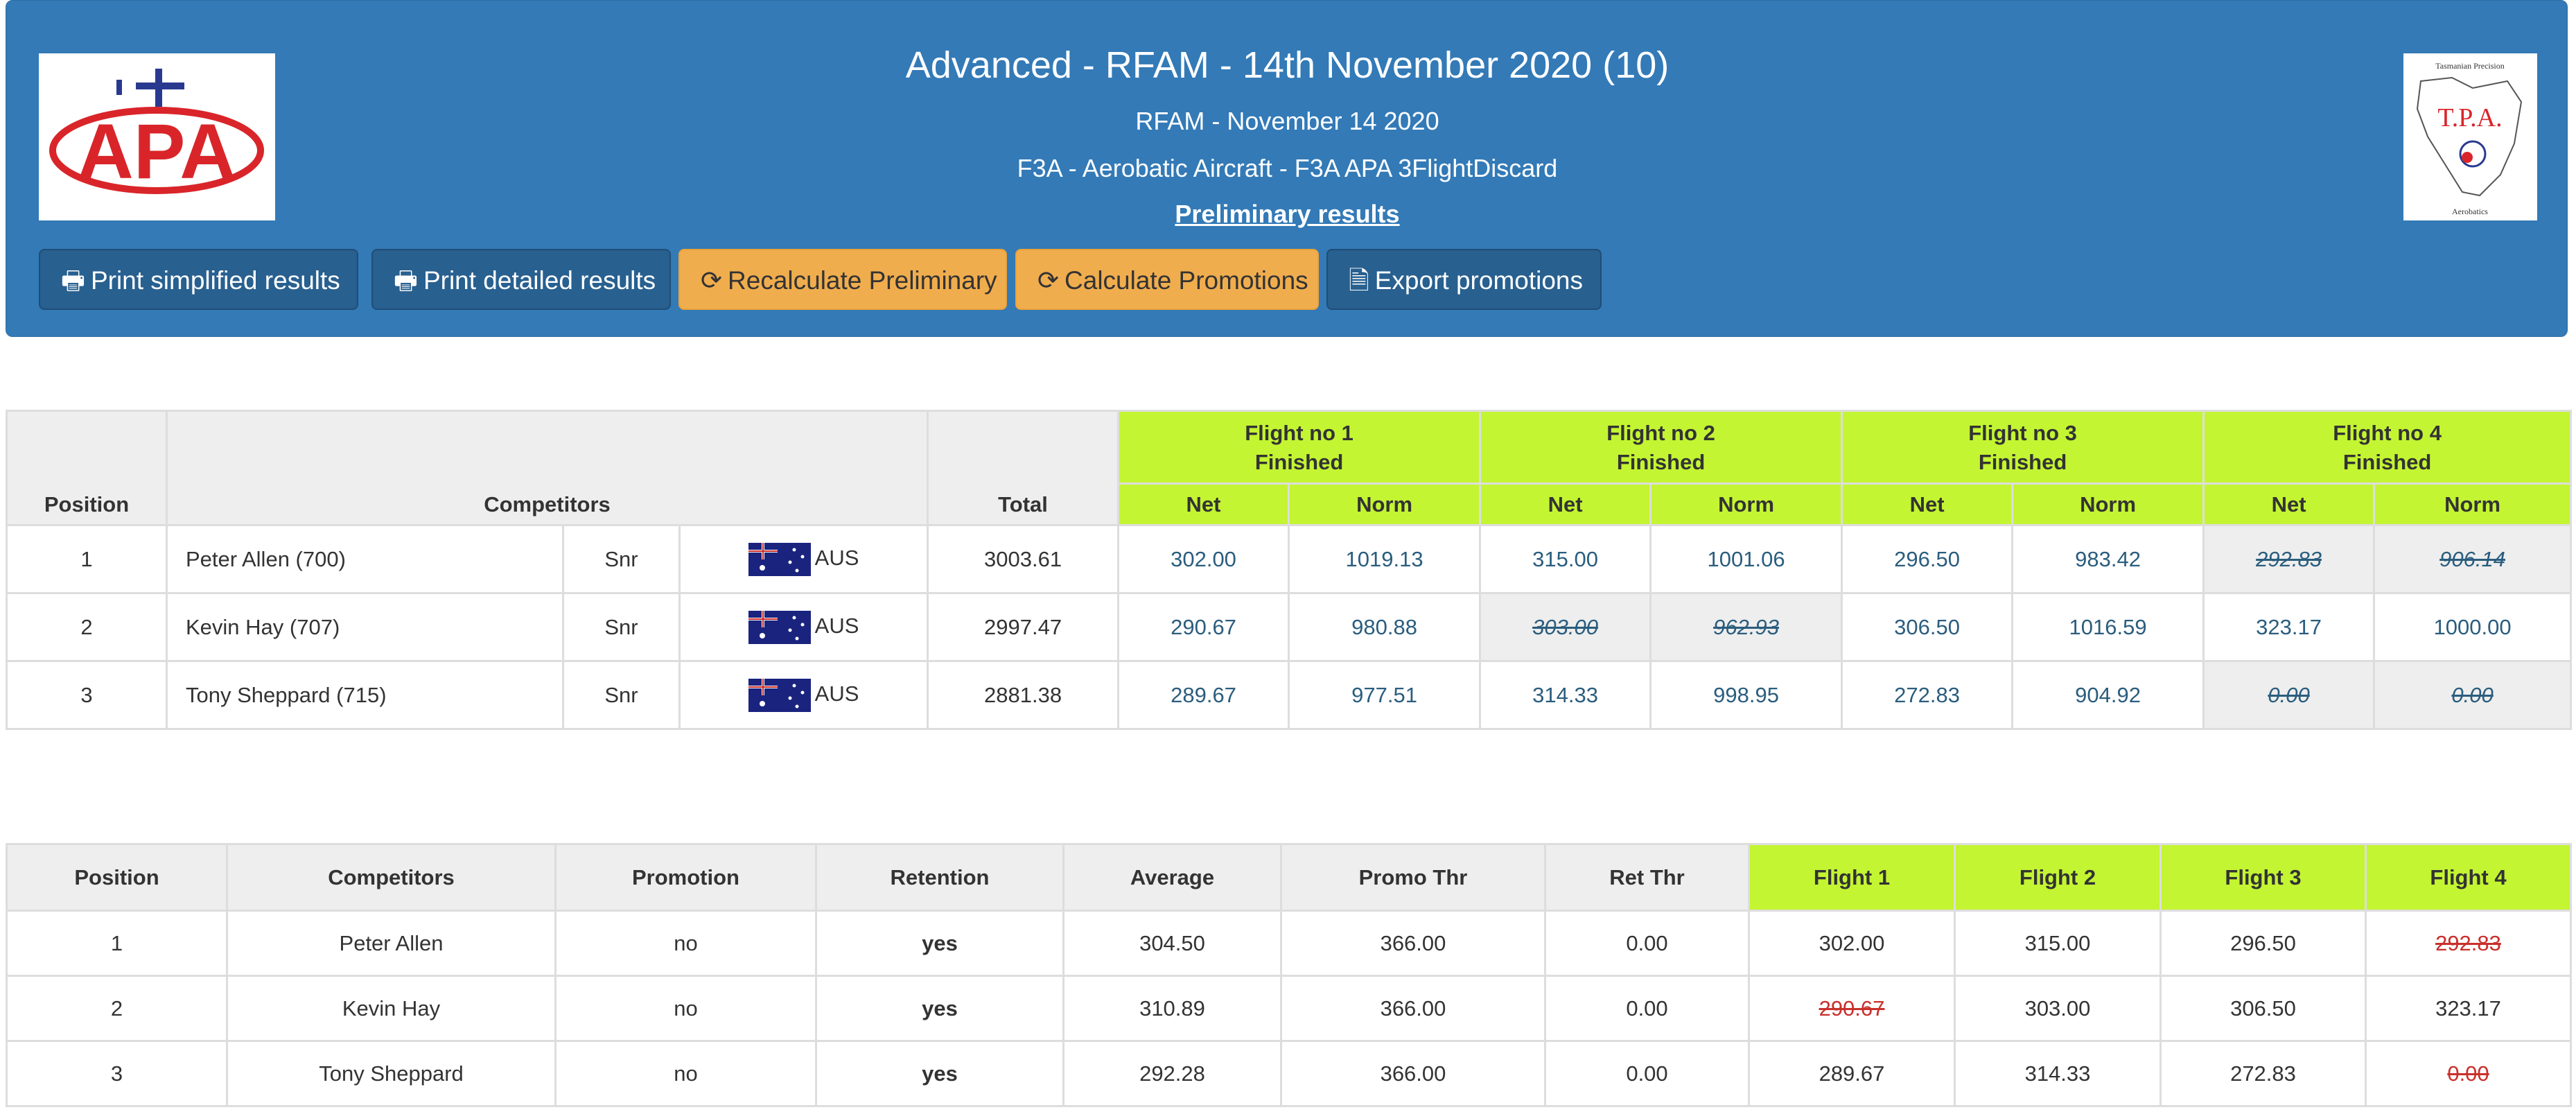  I want to click on australia-flag-icon, so click(779, 559).